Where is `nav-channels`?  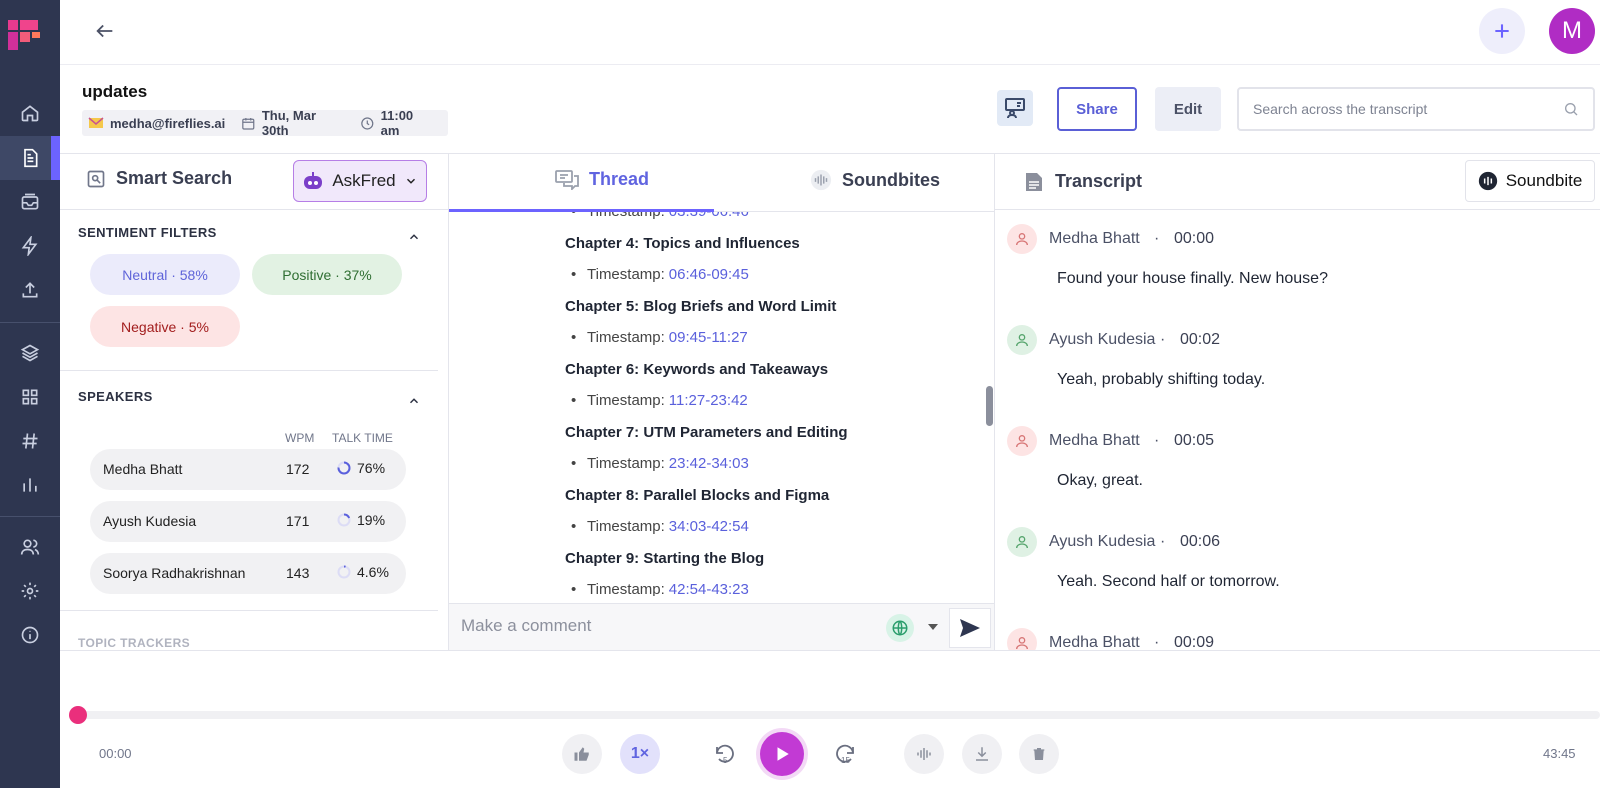
nav-channels is located at coordinates (30, 441).